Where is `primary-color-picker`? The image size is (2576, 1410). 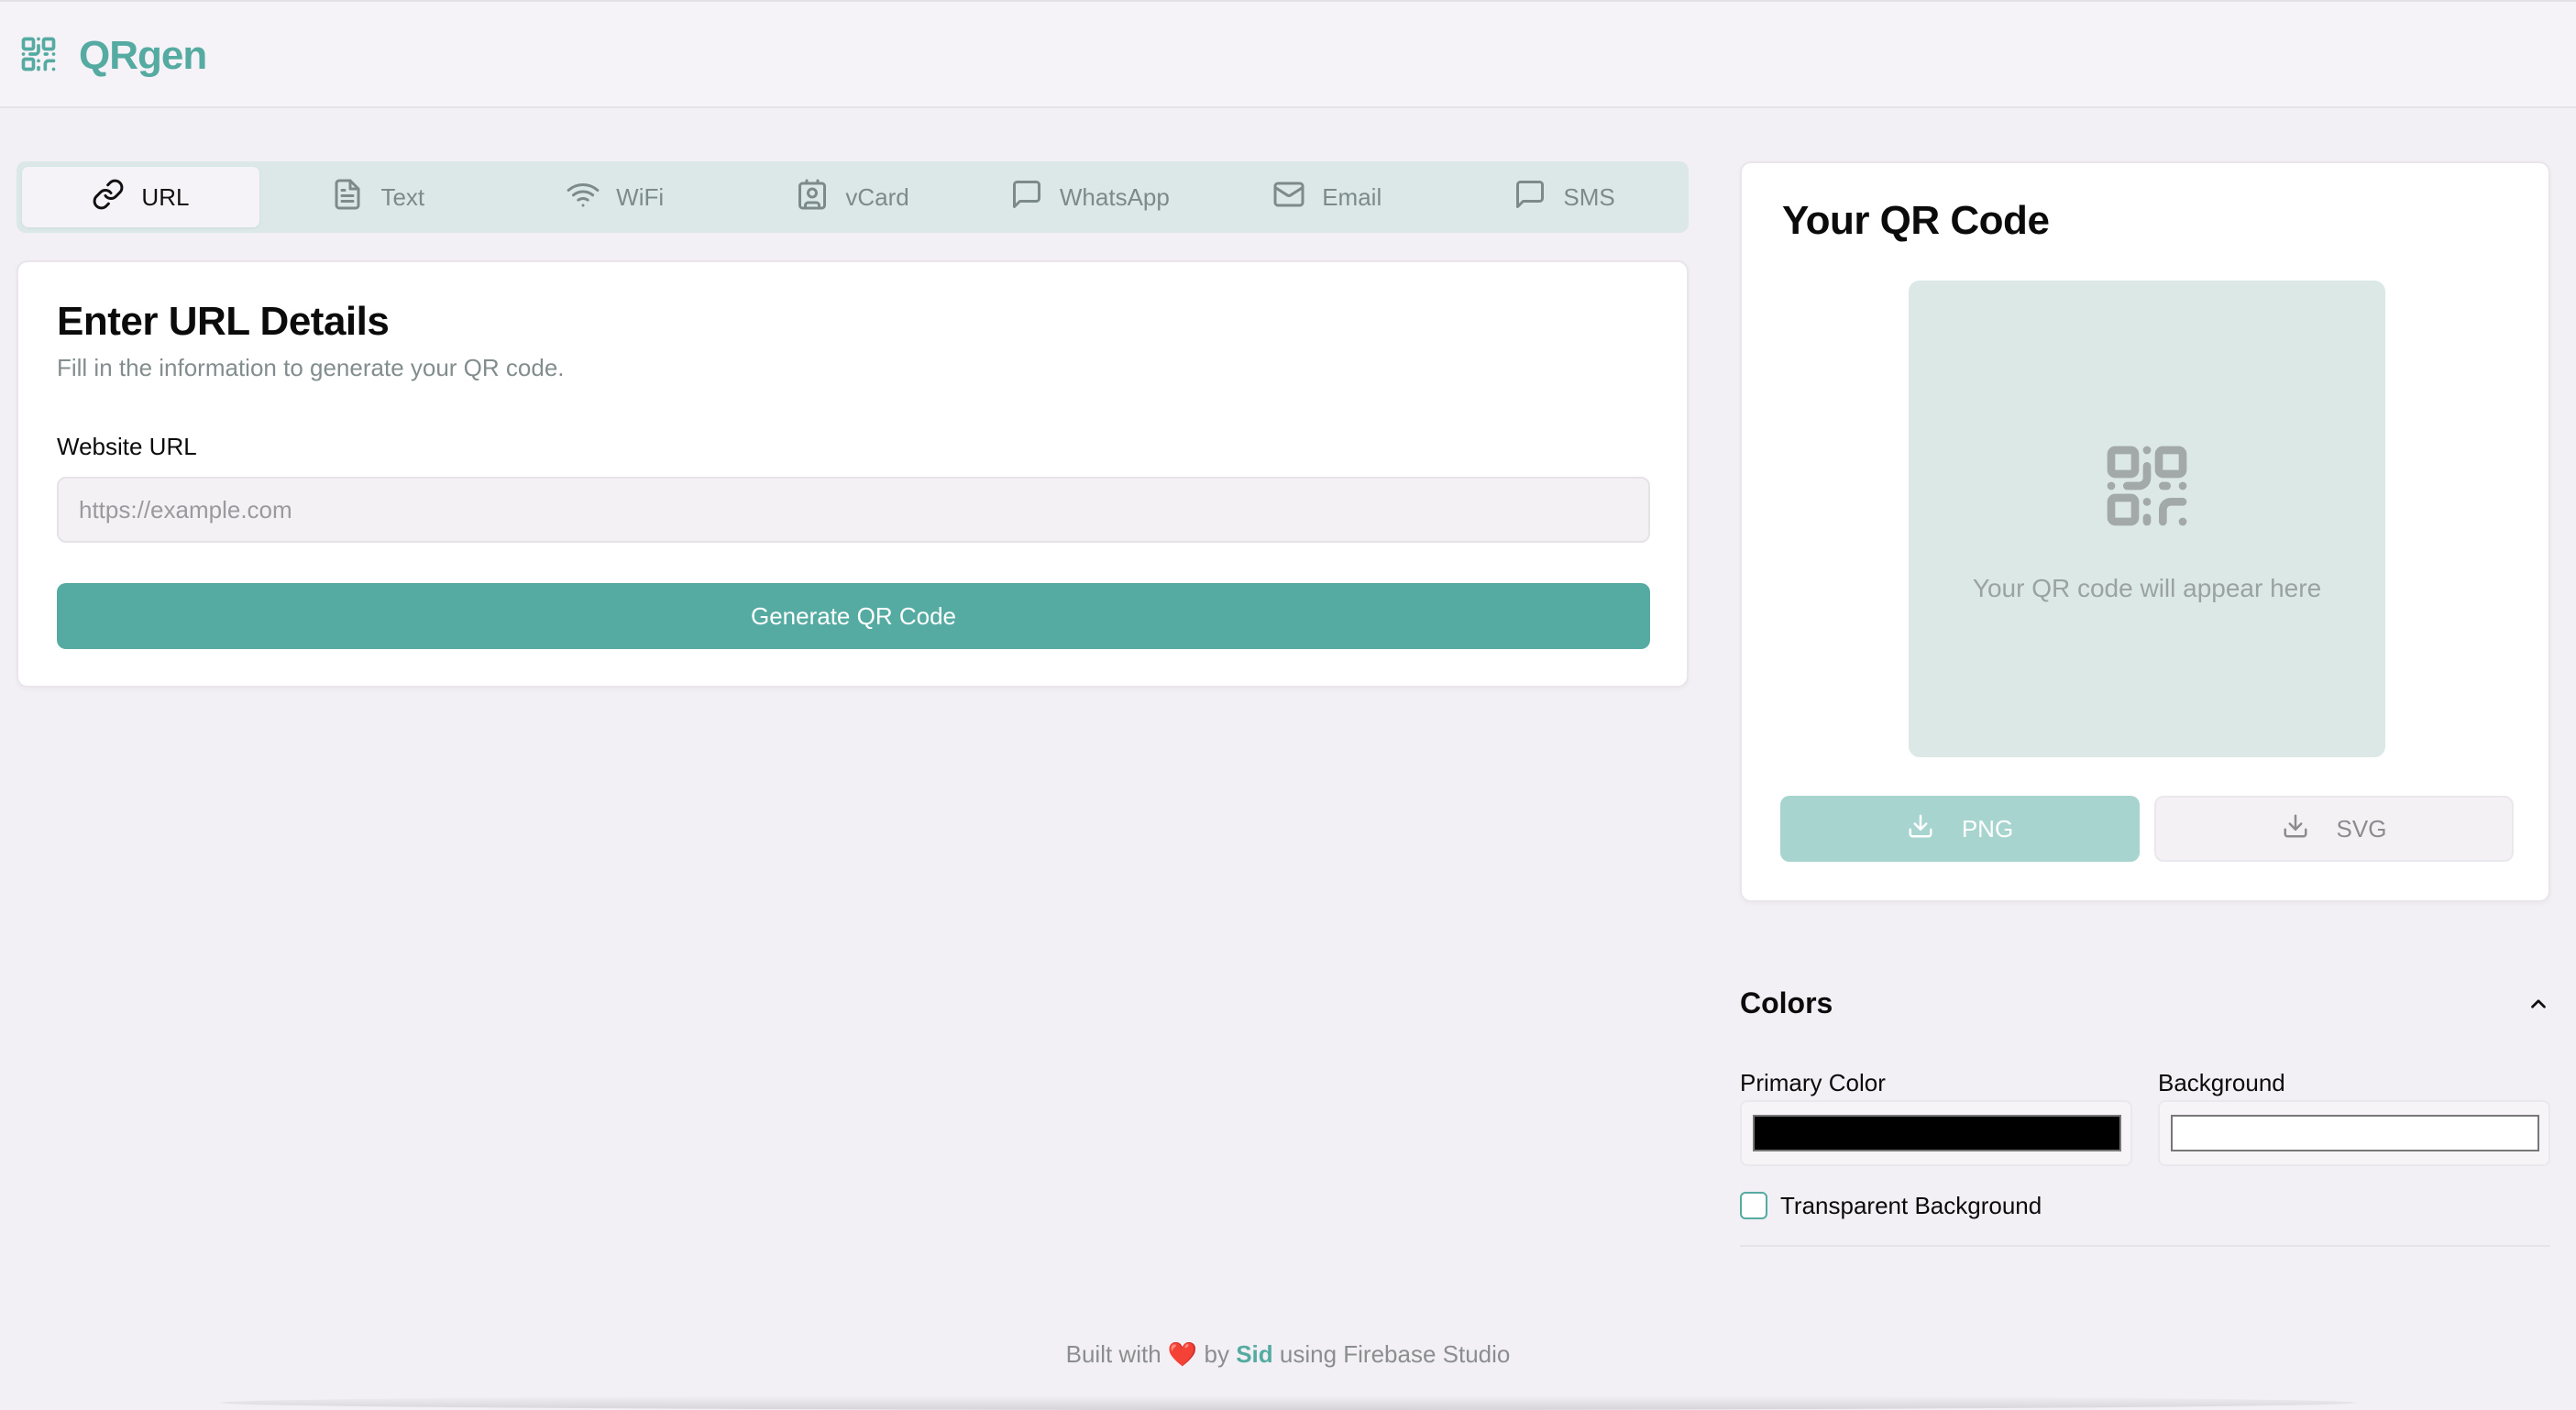
primary-color-picker is located at coordinates (1936, 1133).